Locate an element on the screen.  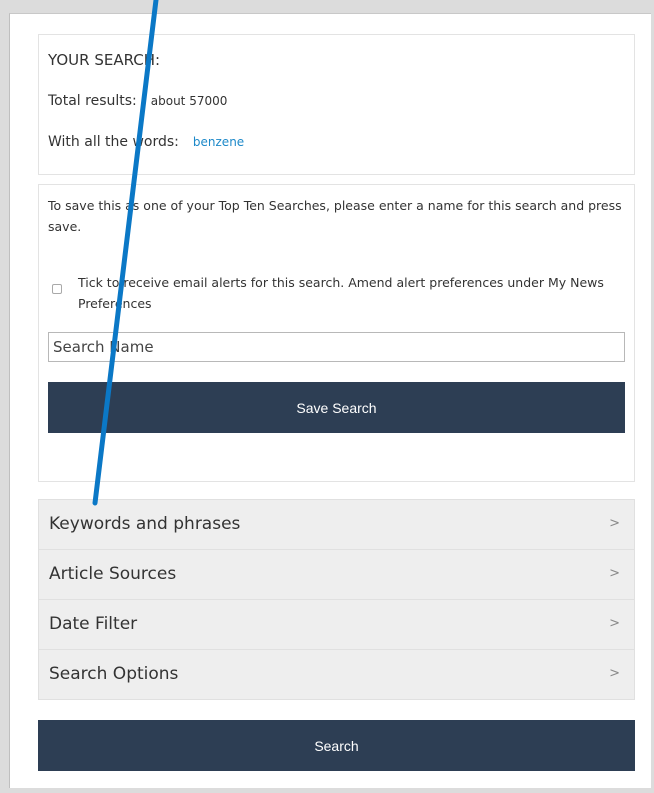
all-words-label: With all the words: is located at coordinates (113, 142).